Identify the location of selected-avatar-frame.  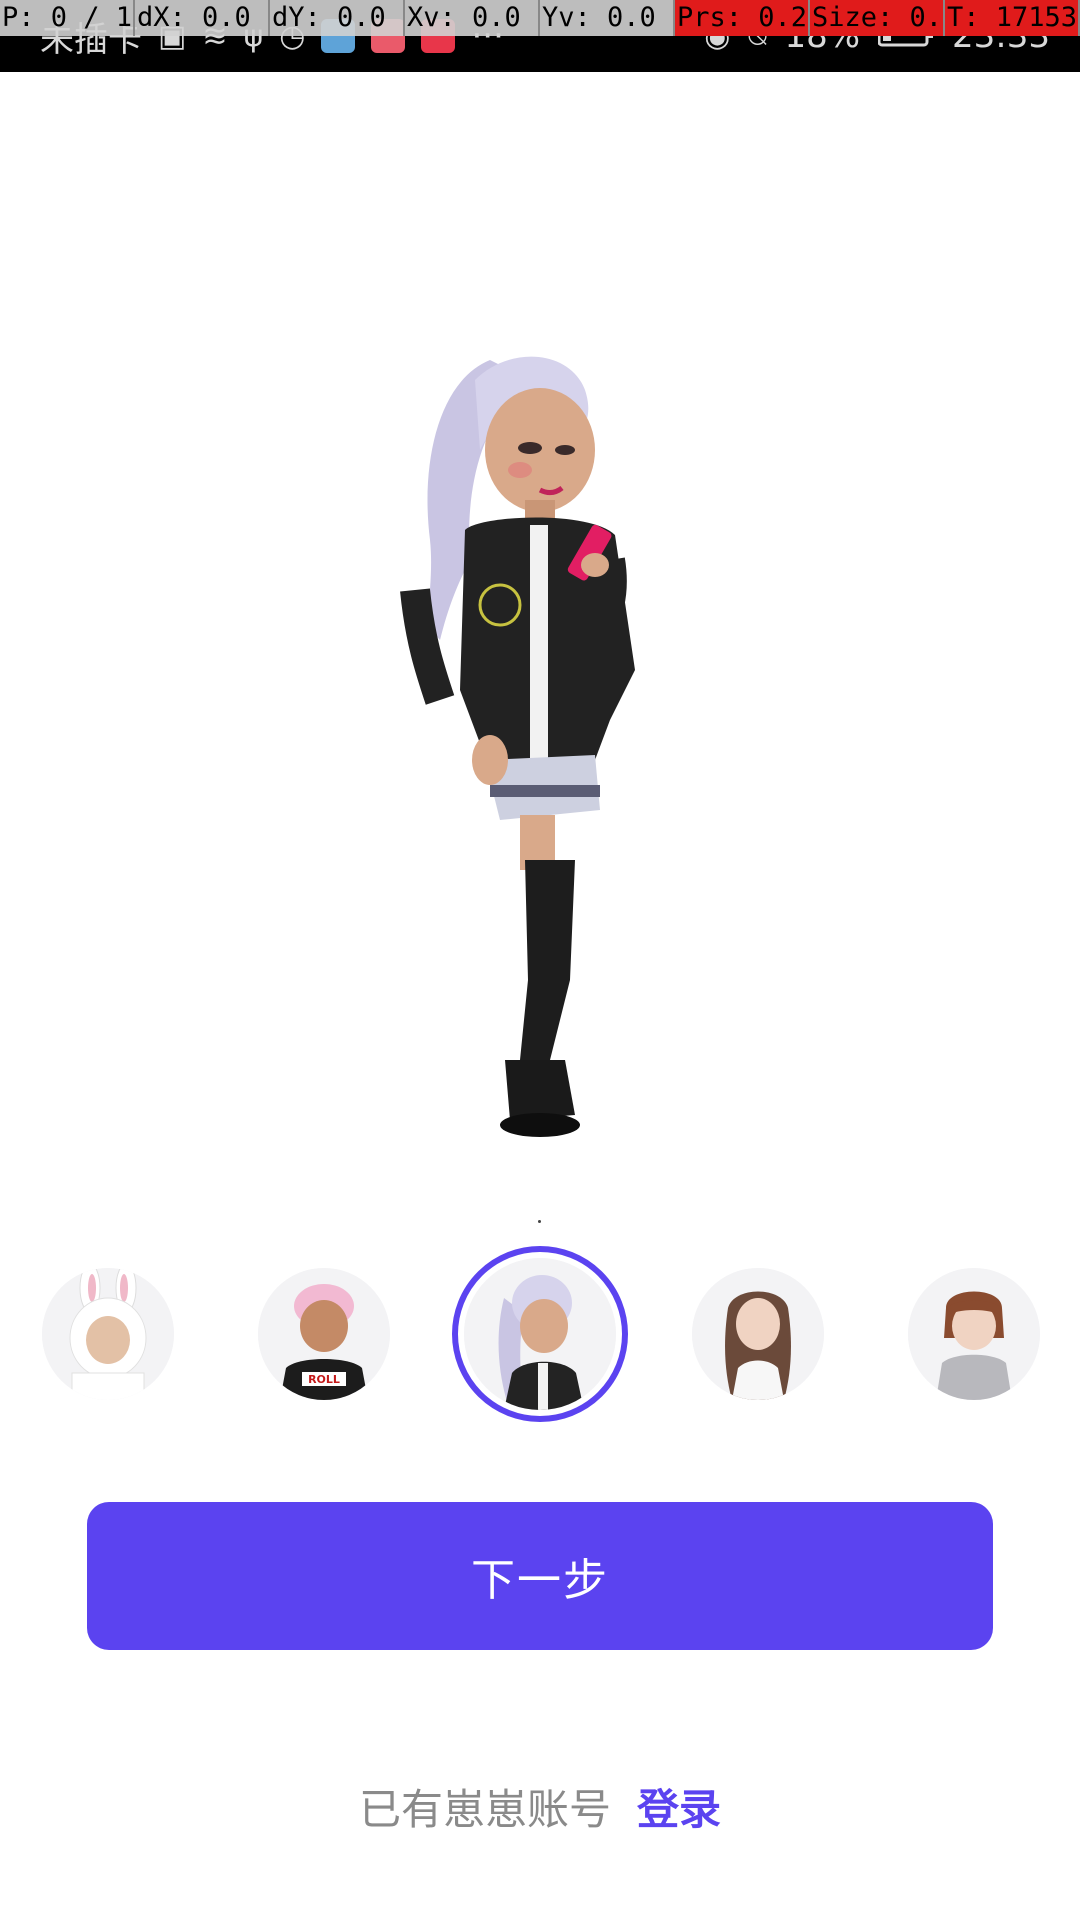
(540, 1334).